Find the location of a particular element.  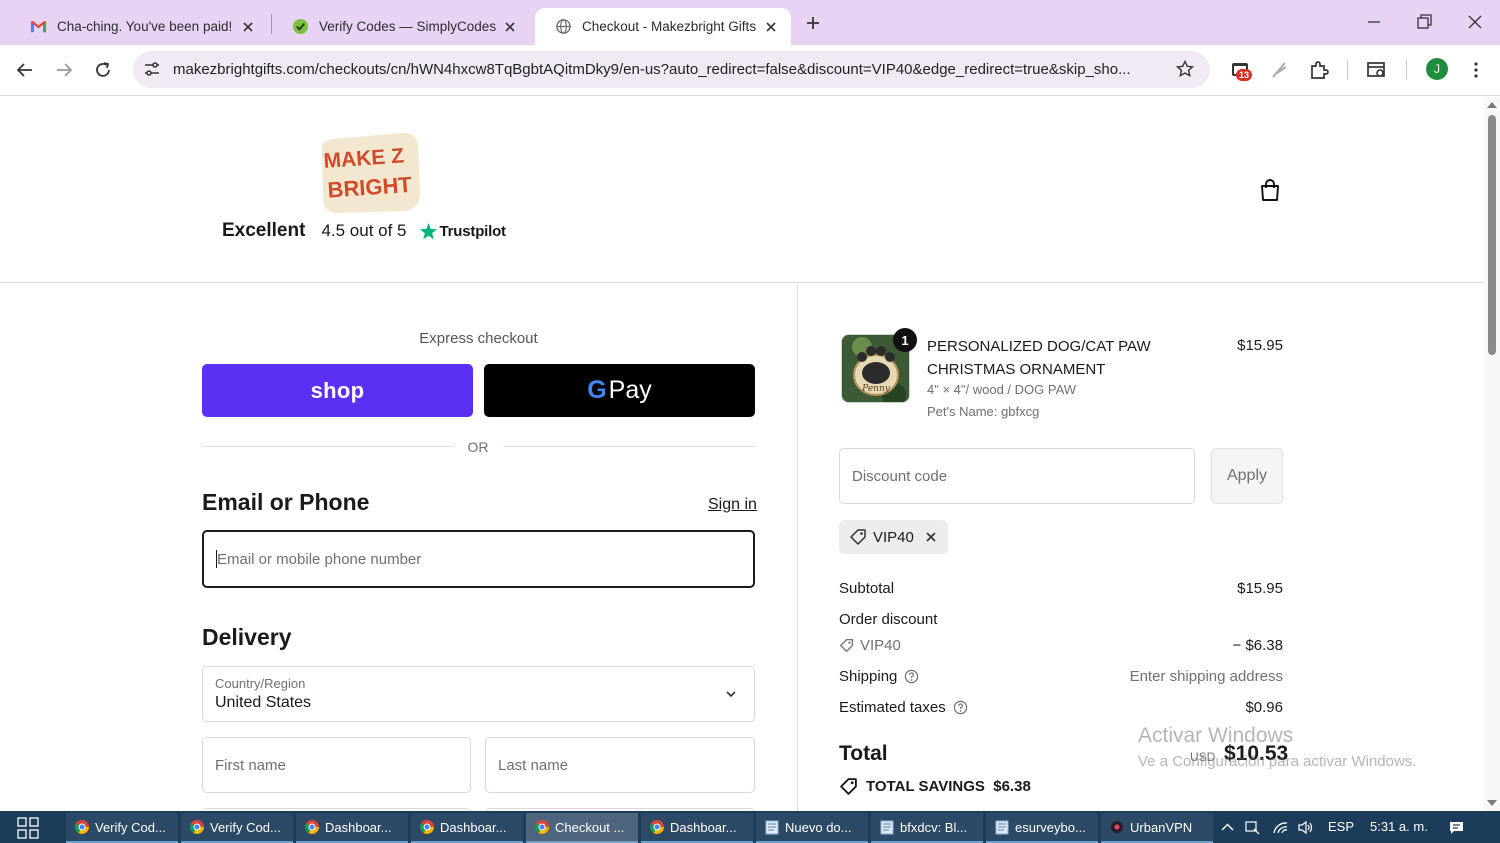

profile-avatar: J is located at coordinates (1437, 69).